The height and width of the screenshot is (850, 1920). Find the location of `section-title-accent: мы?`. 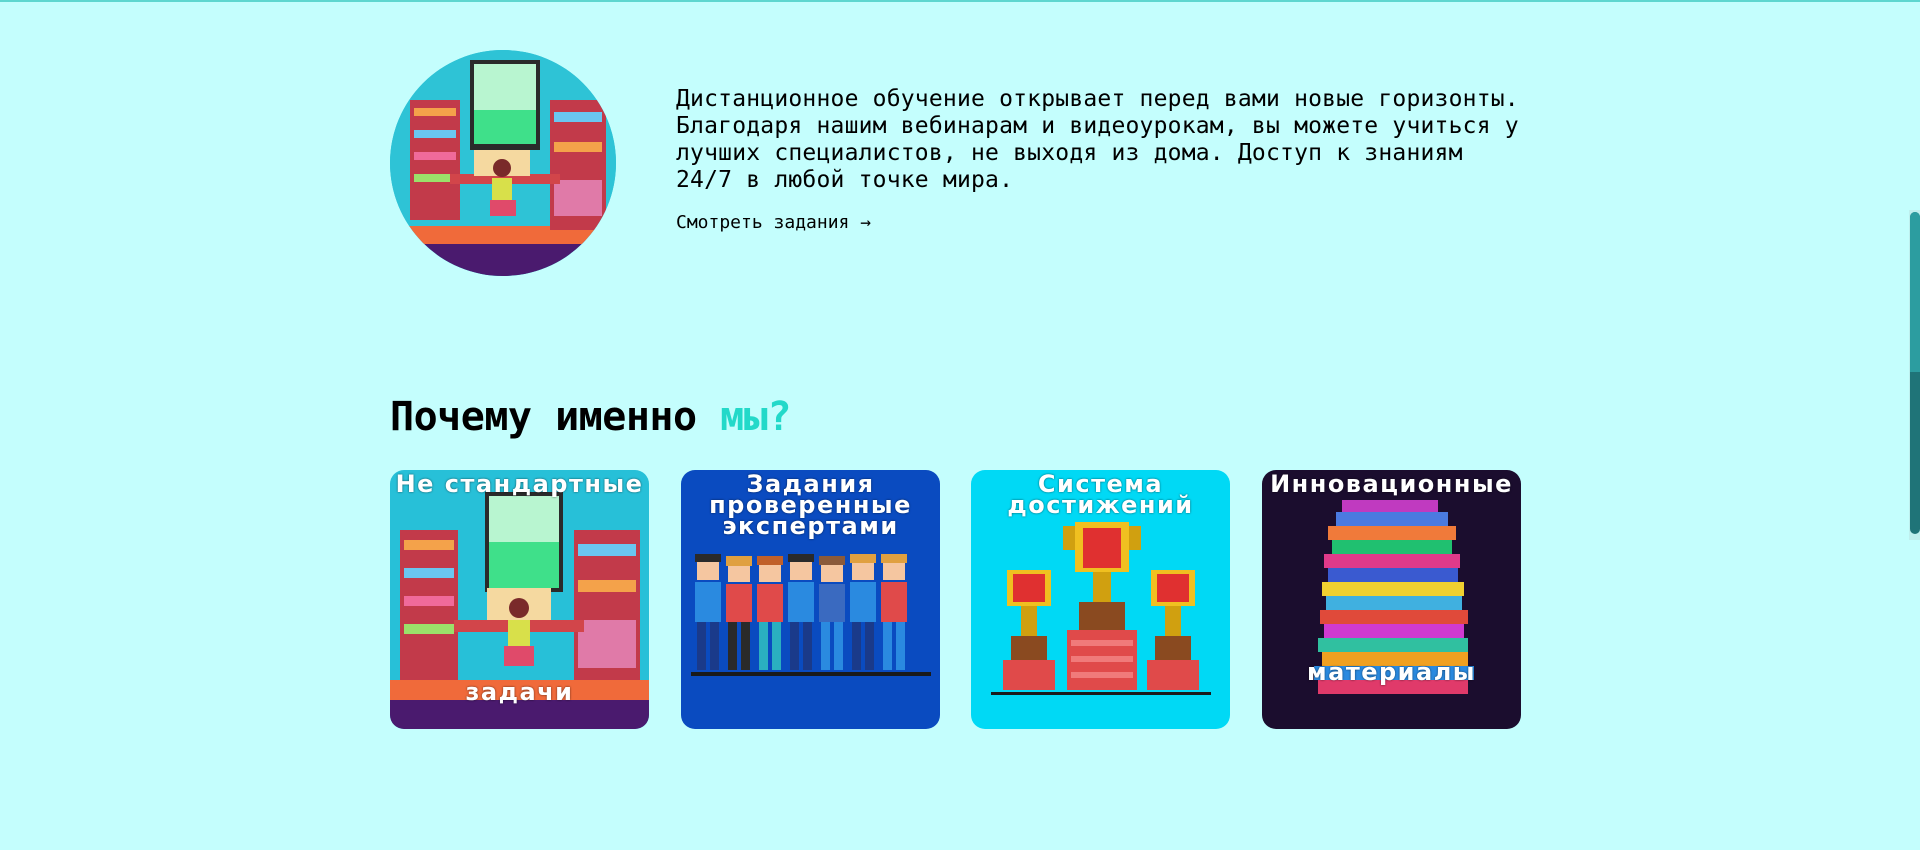

section-title-accent: мы? is located at coordinates (755, 417).